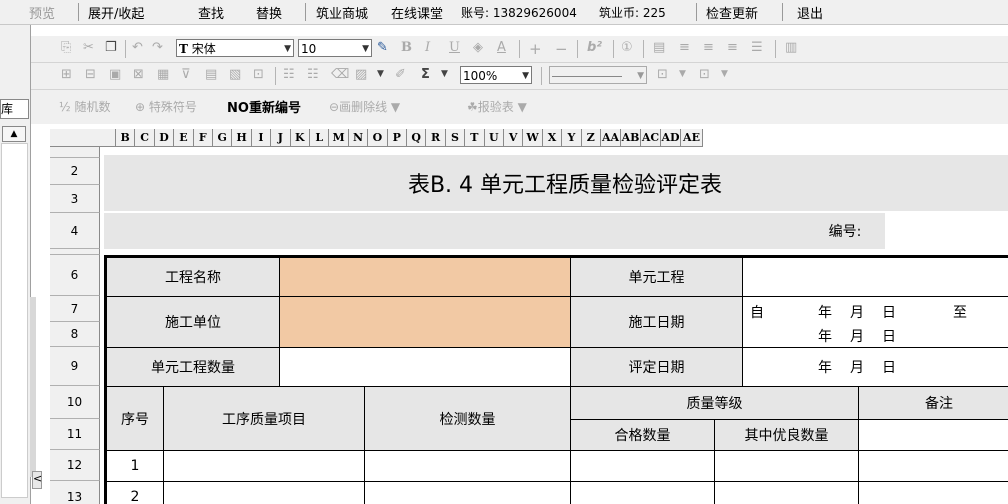 Image resolution: width=1008 pixels, height=504 pixels. Describe the element at coordinates (145, 138) in the screenshot. I see `column-header: C` at that location.